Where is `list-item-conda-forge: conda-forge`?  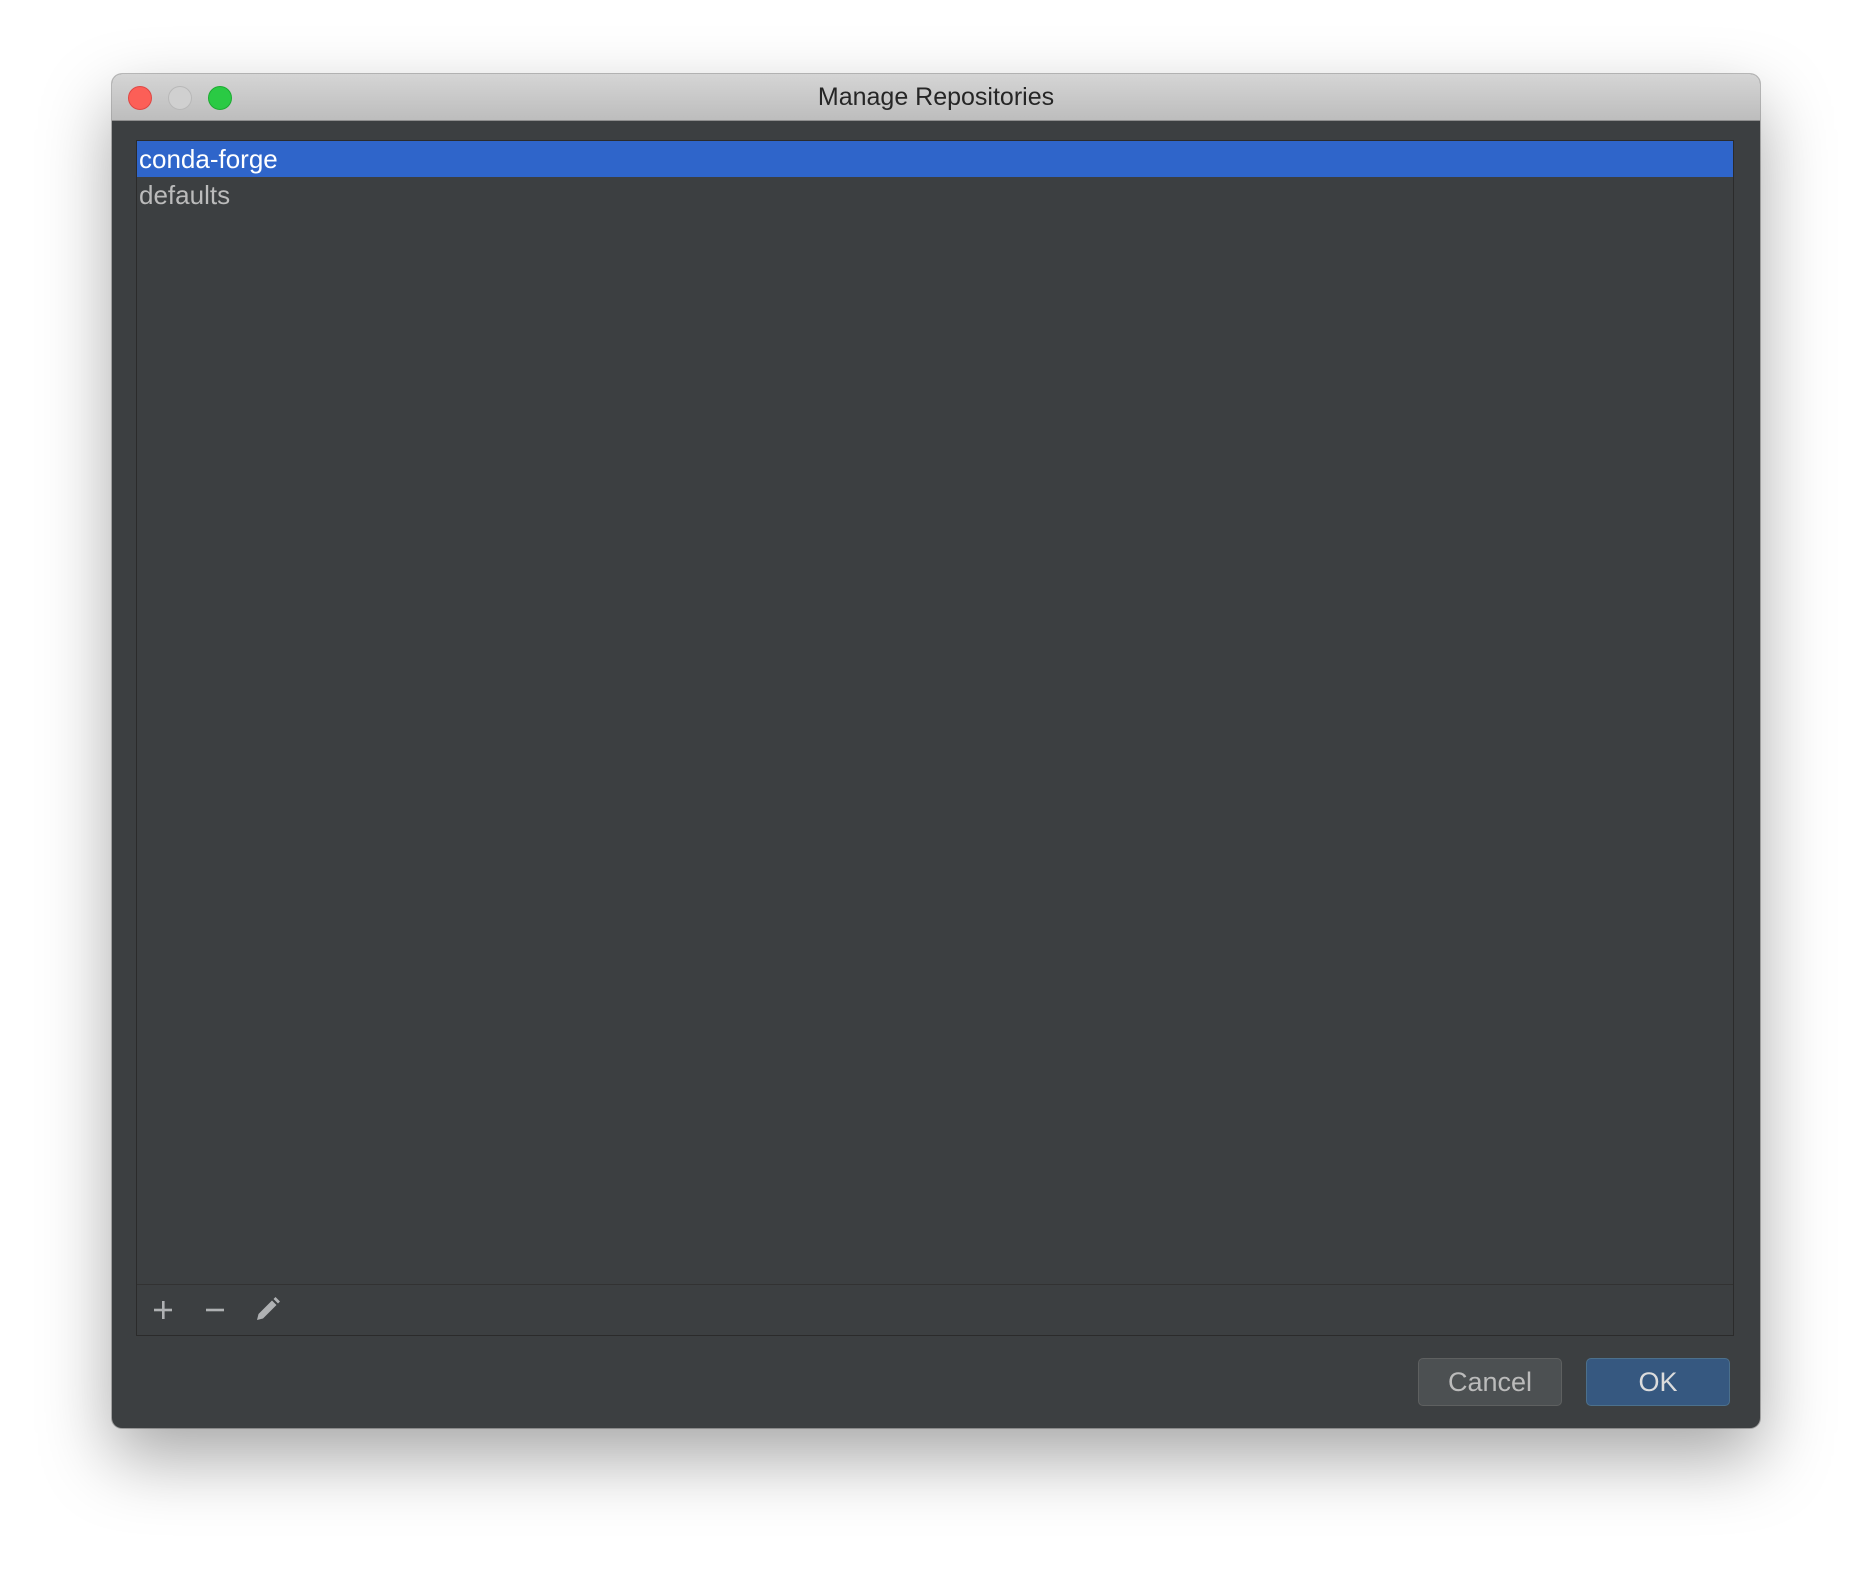 list-item-conda-forge: conda-forge is located at coordinates (935, 159).